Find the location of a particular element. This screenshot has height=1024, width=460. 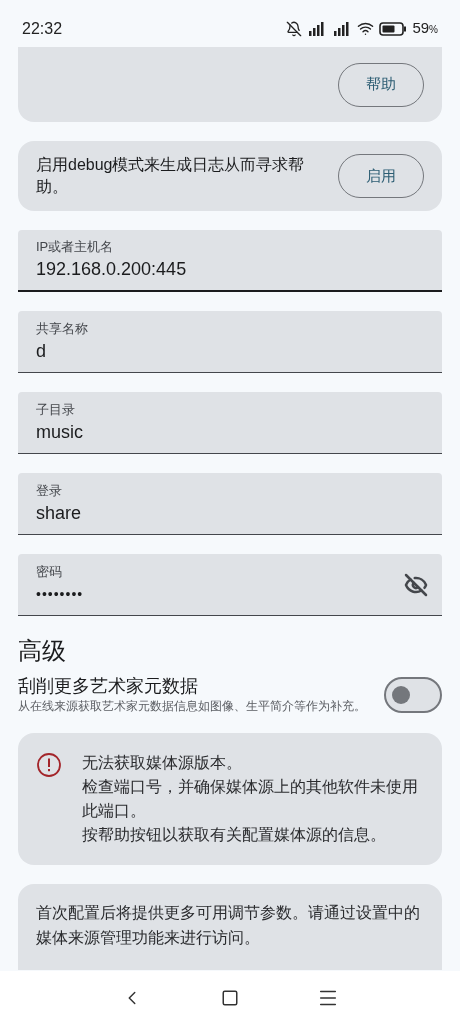

password-field: 密码 •••••••• is located at coordinates (230, 585).